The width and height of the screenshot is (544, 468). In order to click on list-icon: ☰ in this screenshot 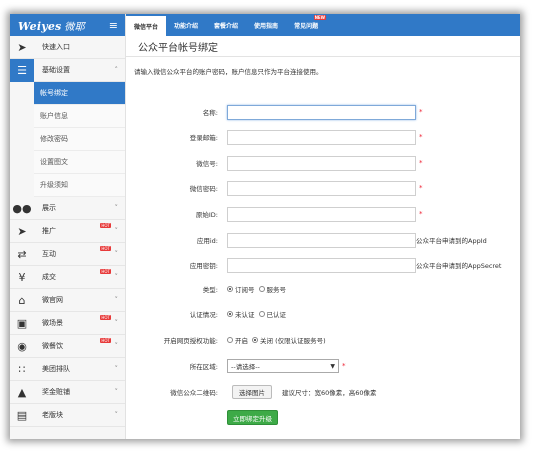, I will do `click(22, 70)`.